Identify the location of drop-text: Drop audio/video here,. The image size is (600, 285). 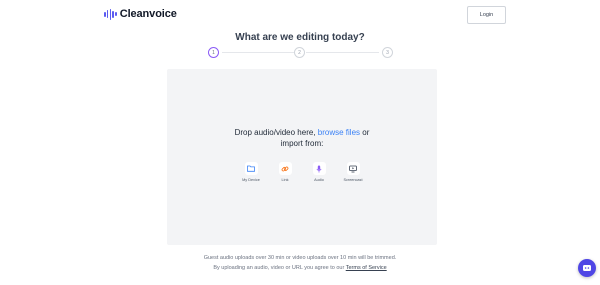
(275, 132).